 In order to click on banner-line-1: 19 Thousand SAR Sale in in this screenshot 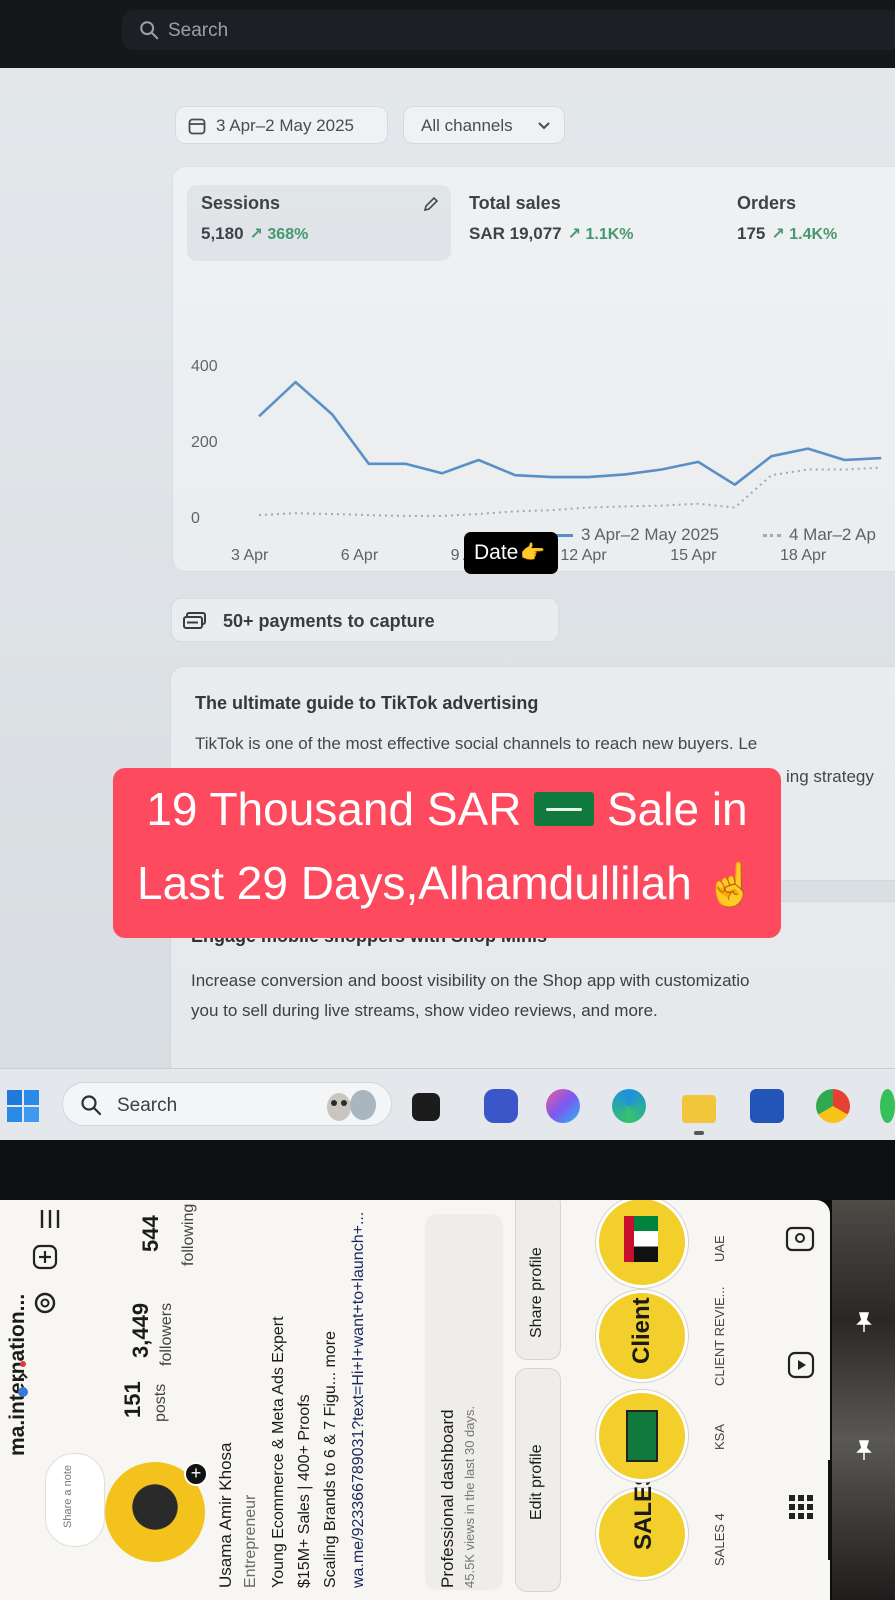, I will do `click(447, 809)`.